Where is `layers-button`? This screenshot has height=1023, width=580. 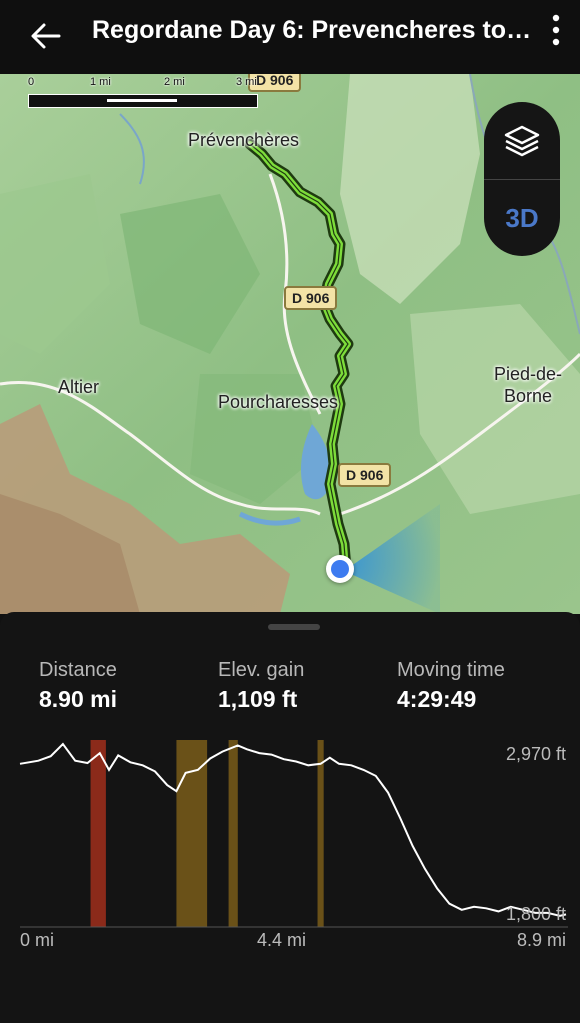 layers-button is located at coordinates (522, 140).